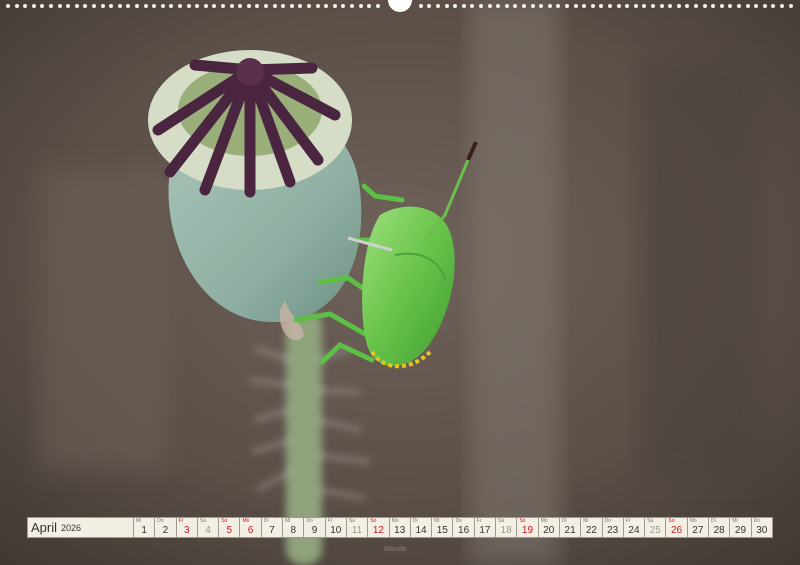 This screenshot has width=800, height=565. I want to click on day-number: 3, so click(186, 530).